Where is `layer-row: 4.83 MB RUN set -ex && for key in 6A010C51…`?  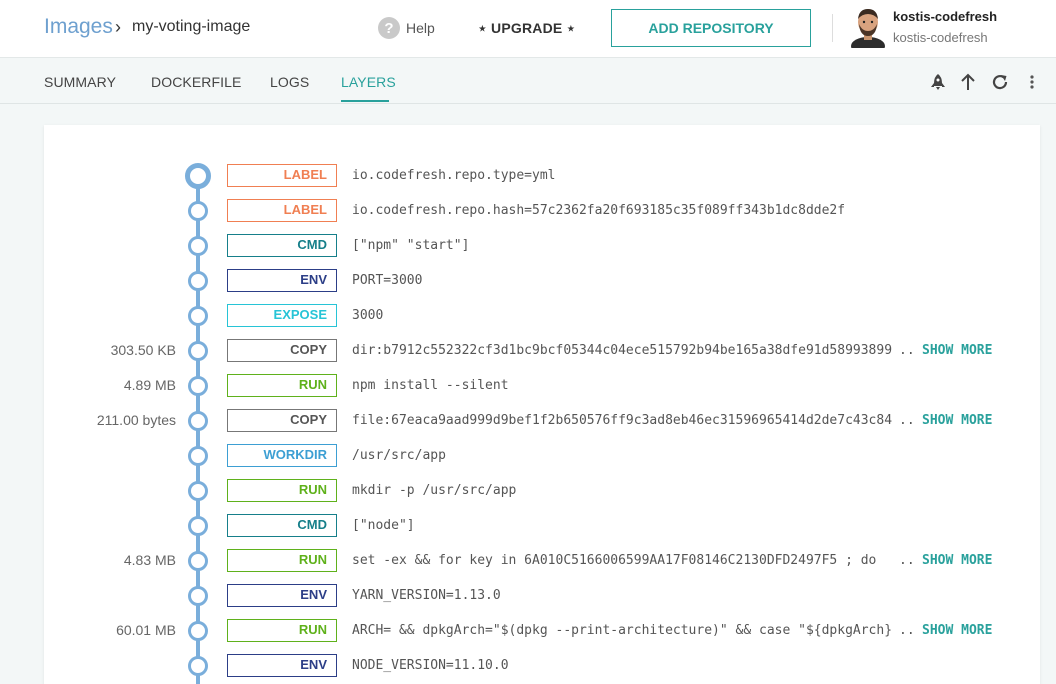
layer-row: 4.83 MB RUN set -ex && for key in 6A010C51… is located at coordinates (528, 561).